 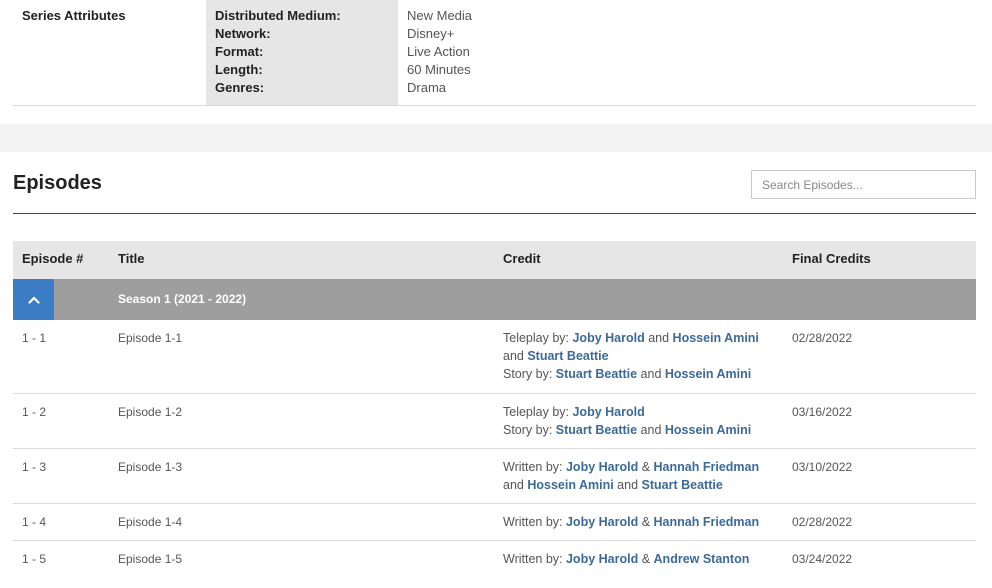 I want to click on search-episodes-input, so click(x=863, y=184).